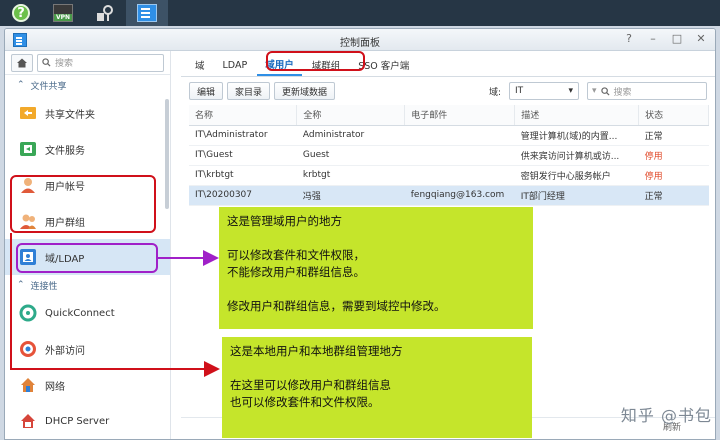  Describe the element at coordinates (448, 91) in the screenshot. I see `toolbar: 编辑 家目录 更新域数据 域: IT ▾ ▾ 搜索` at that location.